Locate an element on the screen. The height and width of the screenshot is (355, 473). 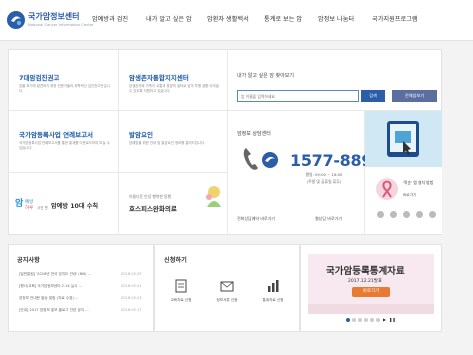
svg-text: 사진 편 is located at coordinates (42, 207).